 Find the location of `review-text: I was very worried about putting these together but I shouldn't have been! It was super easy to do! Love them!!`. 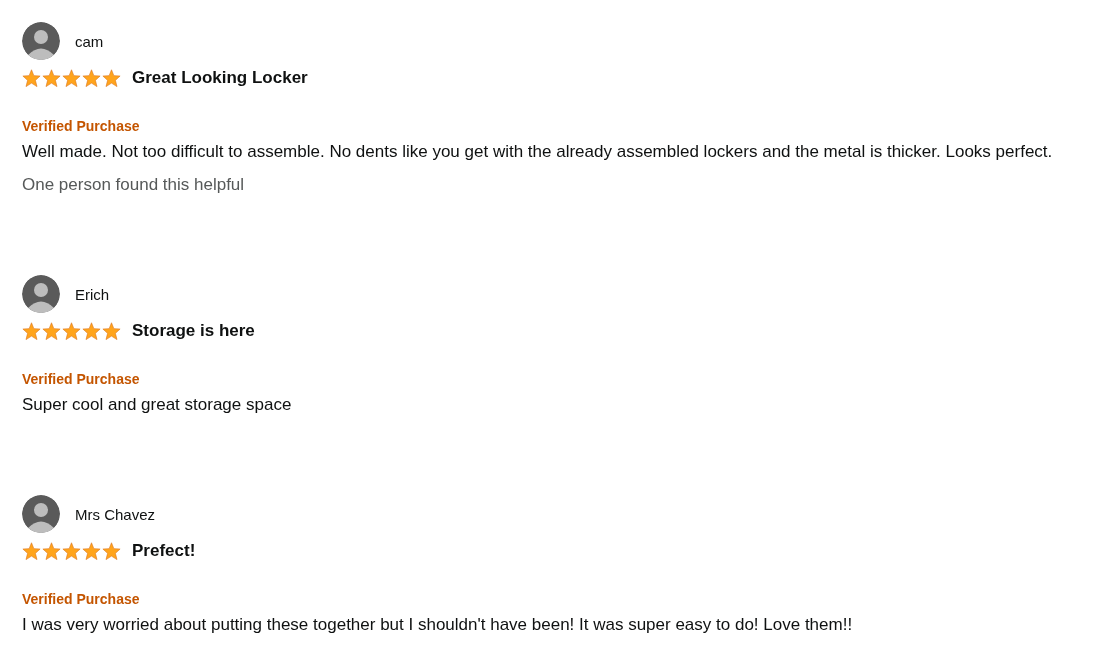

review-text: I was very worried about putting these together but I shouldn't have been! It was super easy to do! Love them!! is located at coordinates (438, 625).